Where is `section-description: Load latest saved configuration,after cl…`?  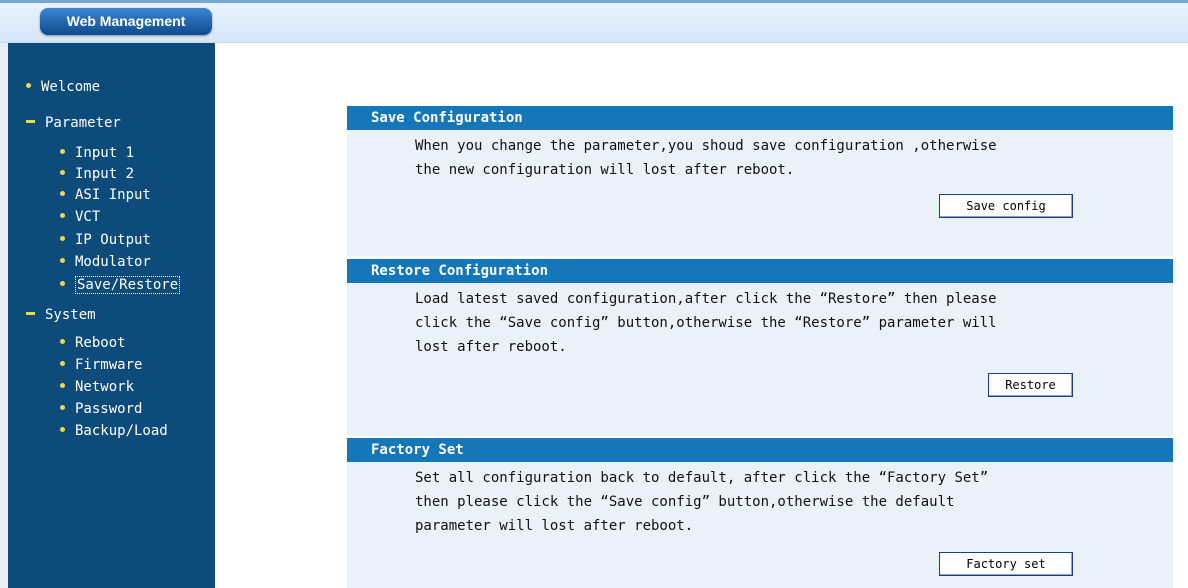 section-description: Load latest saved configuration,after cl… is located at coordinates (760, 323).